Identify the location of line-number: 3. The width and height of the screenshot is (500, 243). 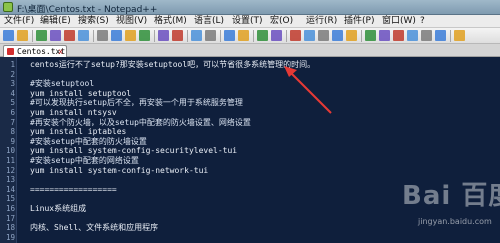
(12, 84).